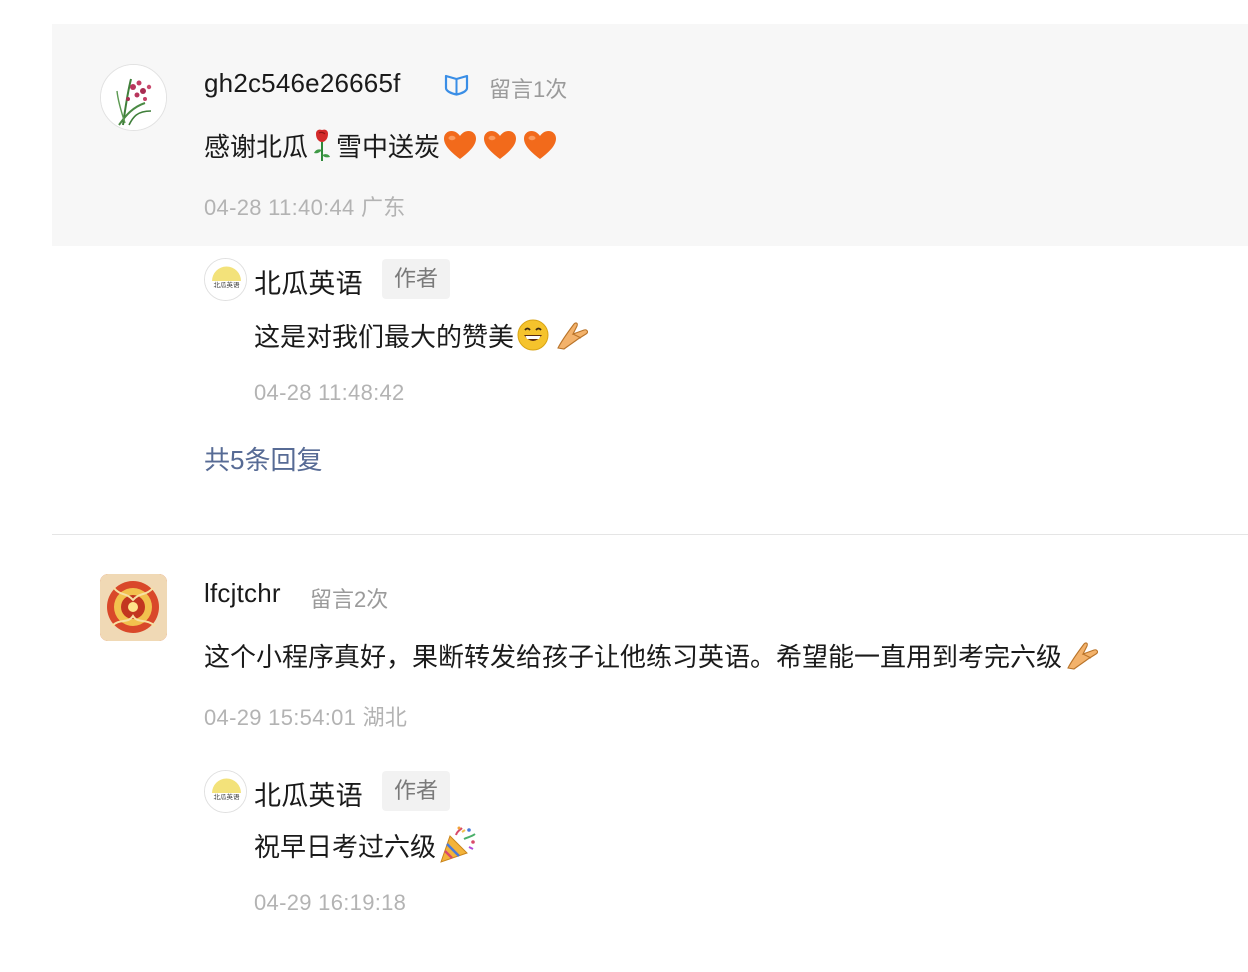  Describe the element at coordinates (305, 207) in the screenshot. I see `comment-timestamp-location: 04-28 11:40:44 广东` at that location.